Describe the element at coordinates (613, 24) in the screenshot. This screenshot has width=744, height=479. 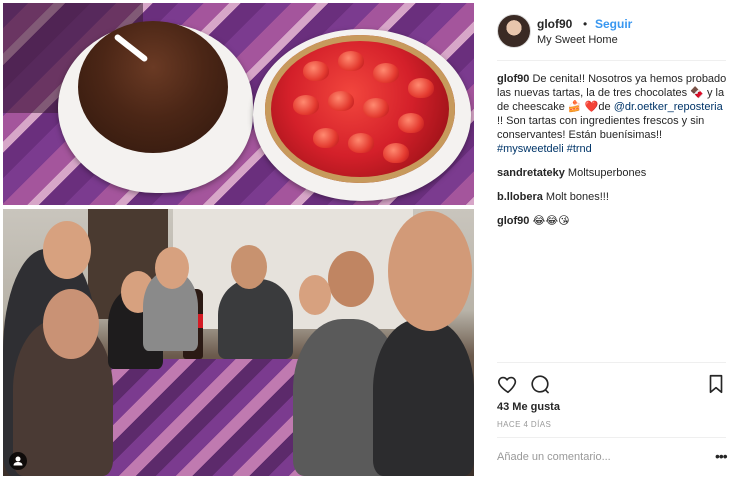
I see `follow-button: Seguir` at that location.